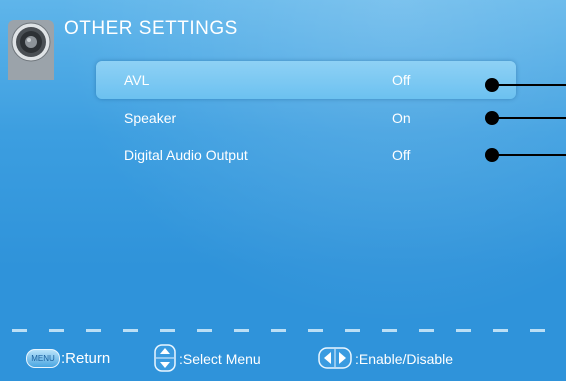  Describe the element at coordinates (306, 118) in the screenshot. I see `menu-item-speaker: Speaker On` at that location.